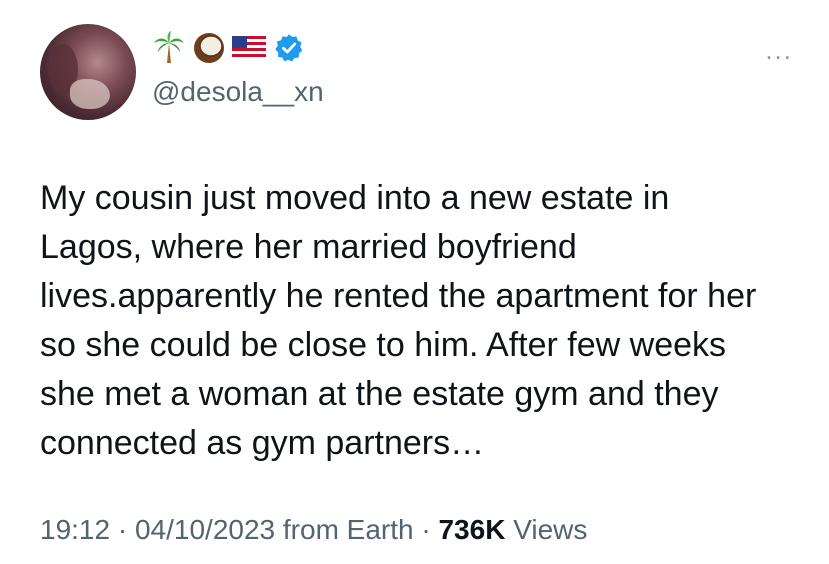  Describe the element at coordinates (238, 92) in the screenshot. I see `author-handle: @desola__xn` at that location.